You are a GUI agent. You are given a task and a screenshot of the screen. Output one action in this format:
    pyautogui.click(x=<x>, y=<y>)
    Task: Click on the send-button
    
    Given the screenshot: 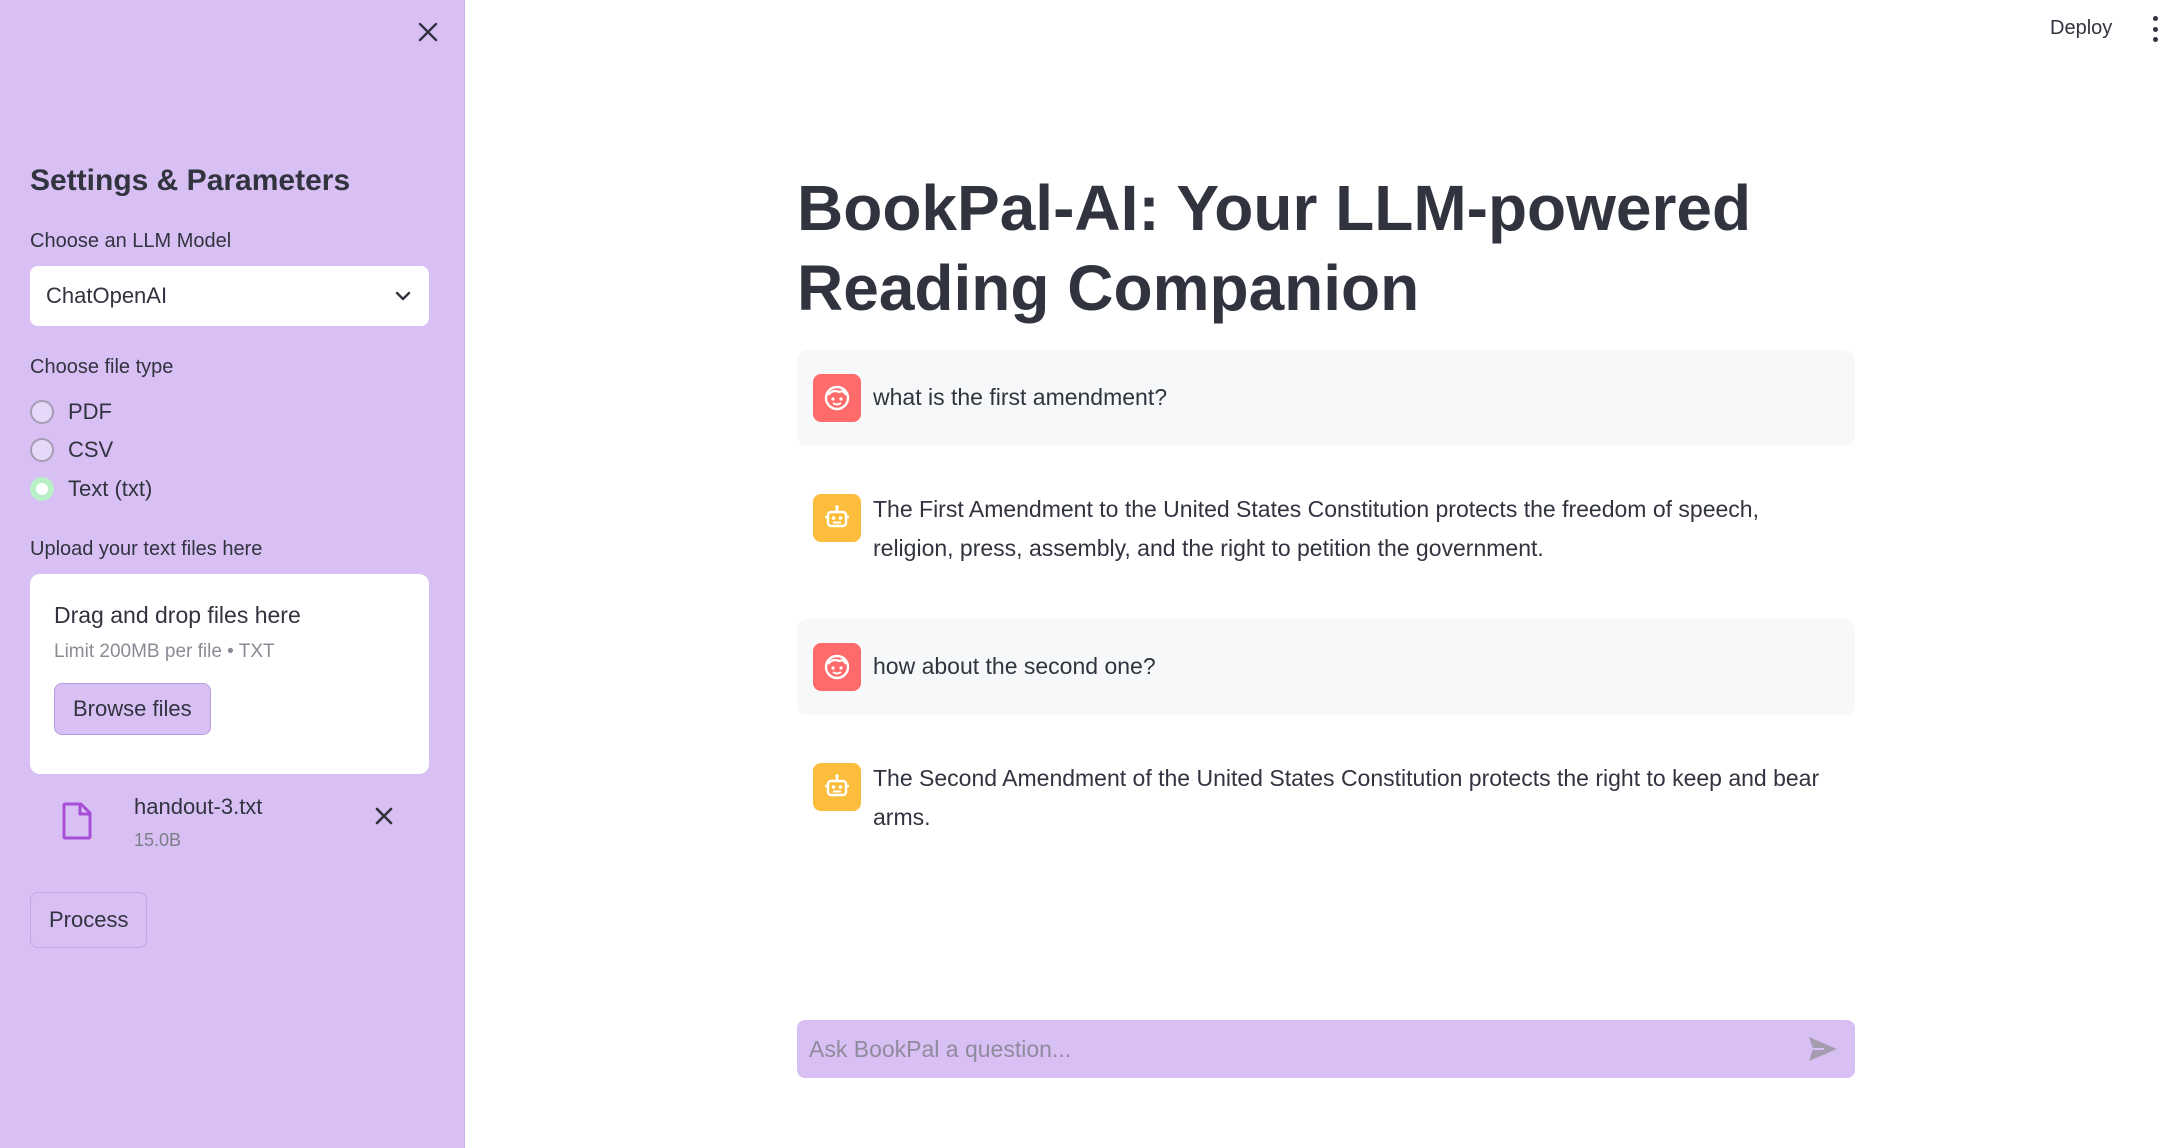 What is the action you would take?
    pyautogui.click(x=1823, y=1049)
    